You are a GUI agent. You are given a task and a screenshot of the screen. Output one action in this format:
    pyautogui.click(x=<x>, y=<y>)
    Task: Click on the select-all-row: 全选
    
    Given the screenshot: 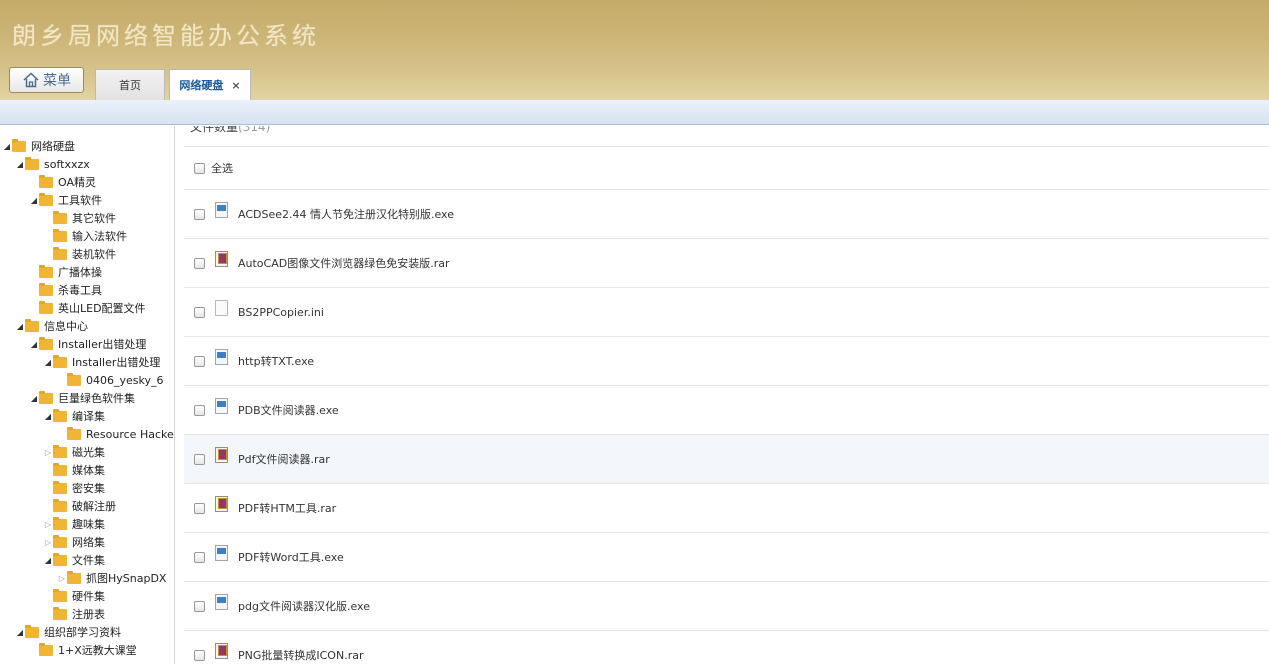 What is the action you would take?
    pyautogui.click(x=726, y=168)
    